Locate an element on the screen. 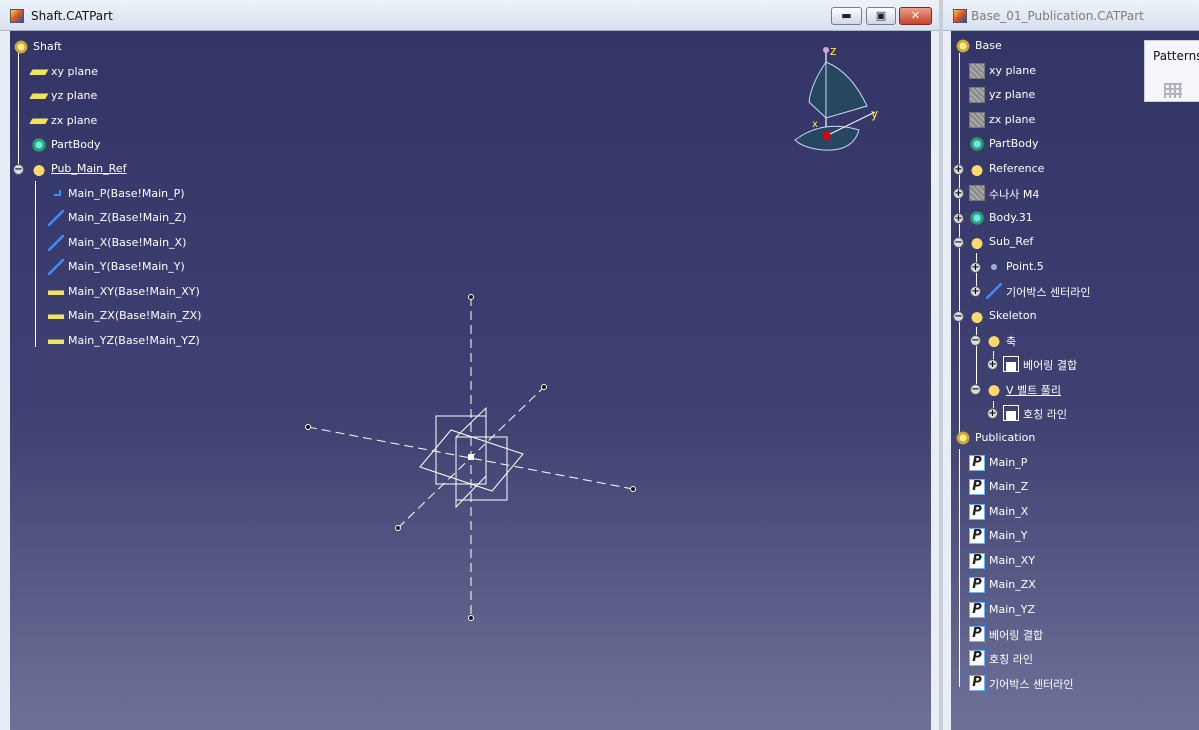  catia-app-icon is located at coordinates (960, 16).